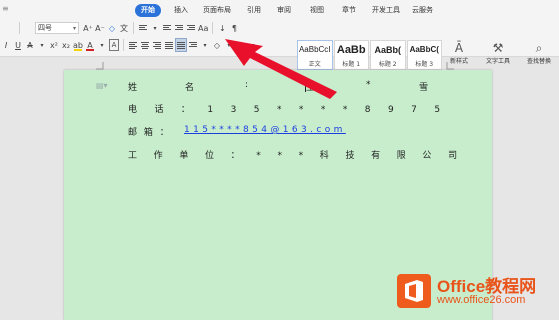  Describe the element at coordinates (124, 28) in the screenshot. I see `phonetic-guide-button: 文` at that location.